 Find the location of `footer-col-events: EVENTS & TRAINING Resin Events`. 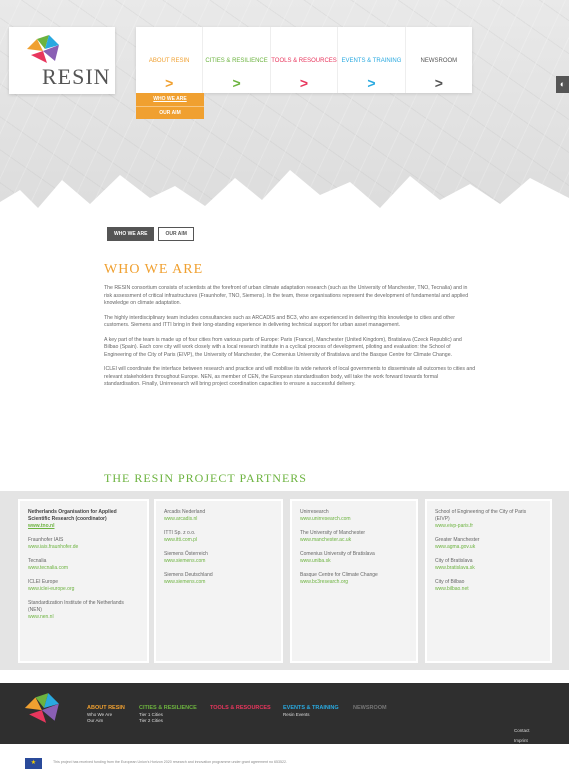

footer-col-events: EVENTS & TRAINING Resin Events is located at coordinates (311, 711).